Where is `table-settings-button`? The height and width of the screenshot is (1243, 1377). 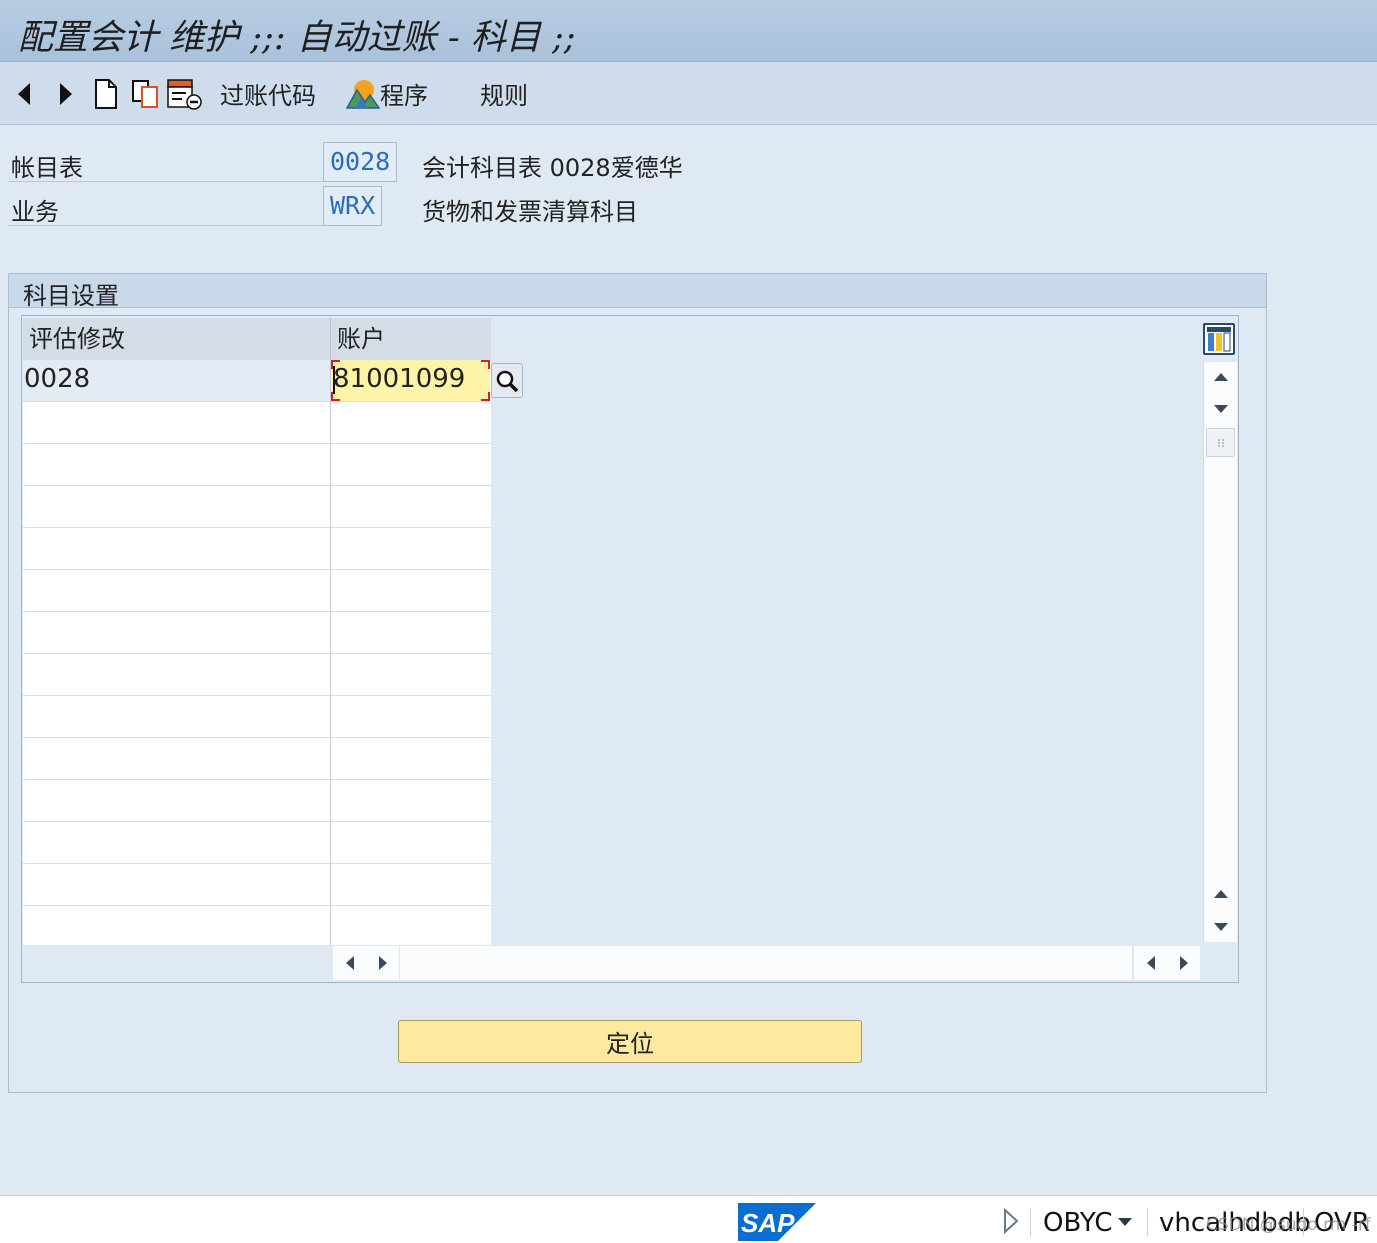 table-settings-button is located at coordinates (1219, 339).